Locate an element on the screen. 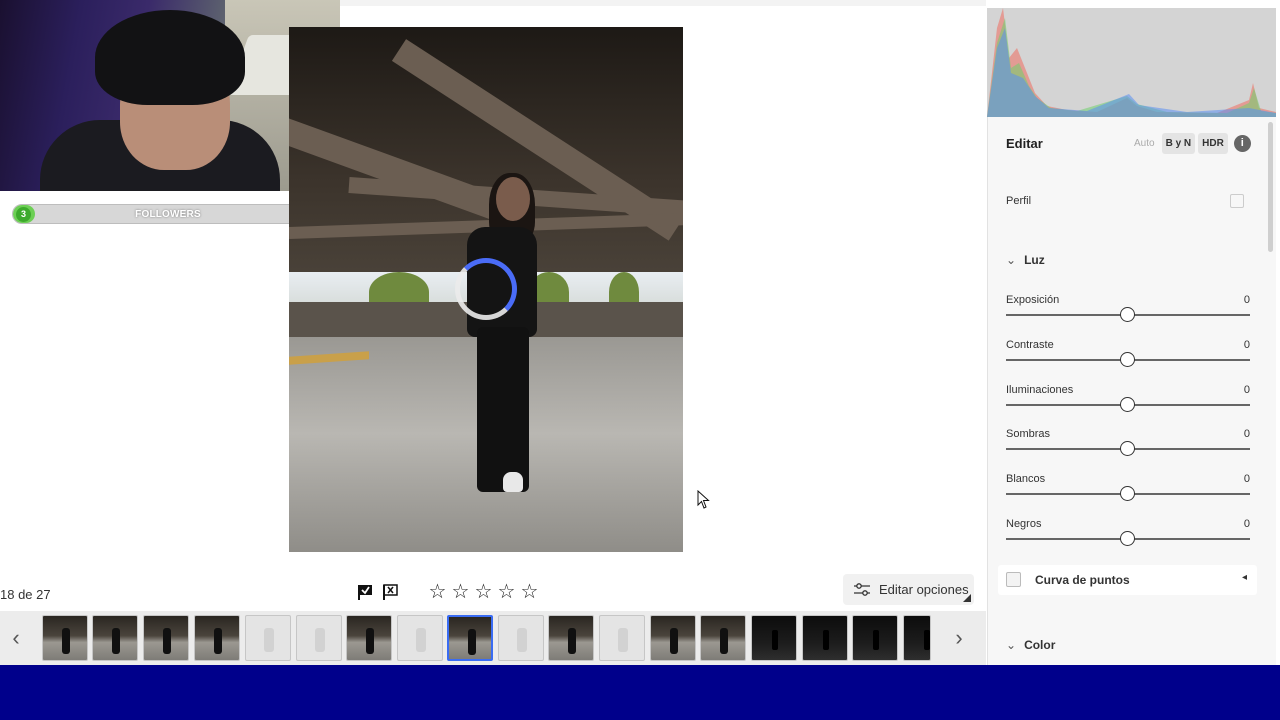 Image resolution: width=1280 pixels, height=720 pixels. profile-label: Perfil is located at coordinates (1018, 201).